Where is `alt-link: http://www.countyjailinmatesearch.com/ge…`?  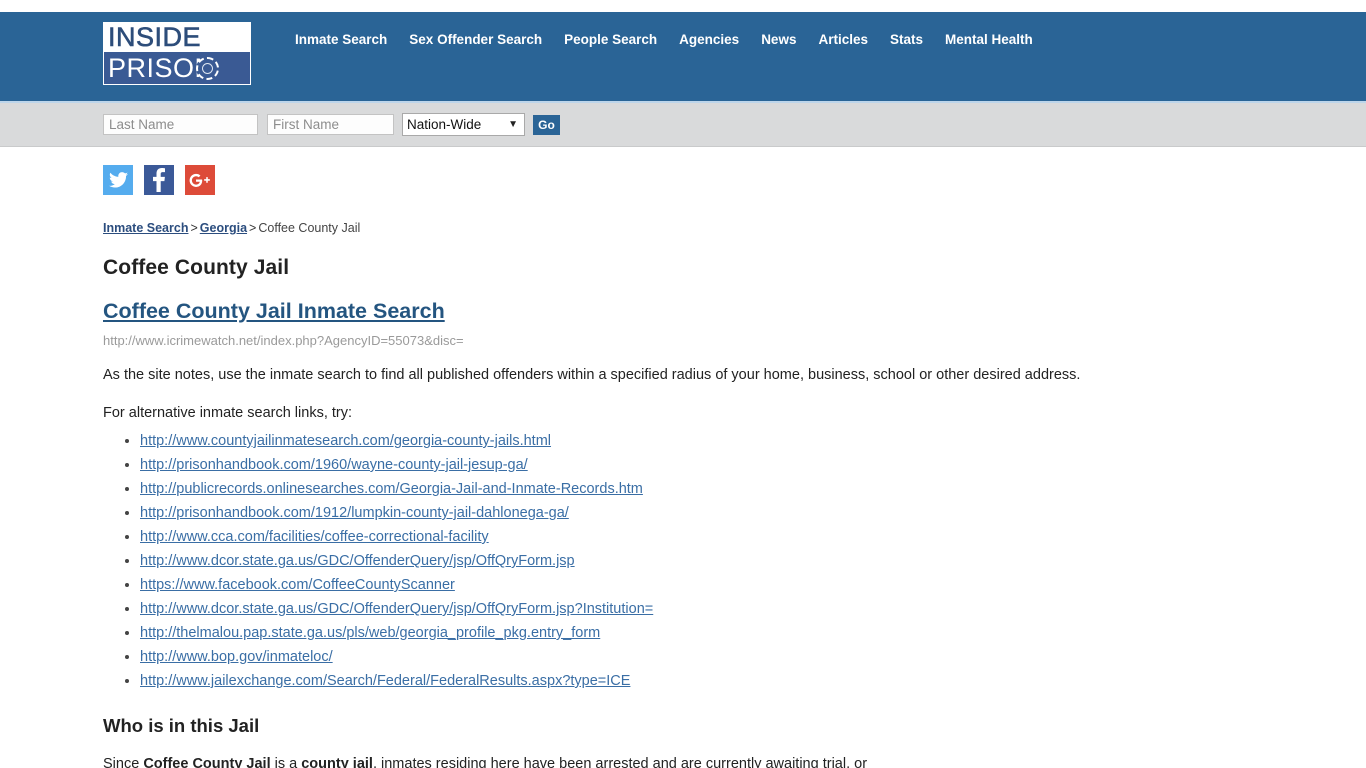 alt-link: http://www.countyjailinmatesearch.com/ge… is located at coordinates (345, 441).